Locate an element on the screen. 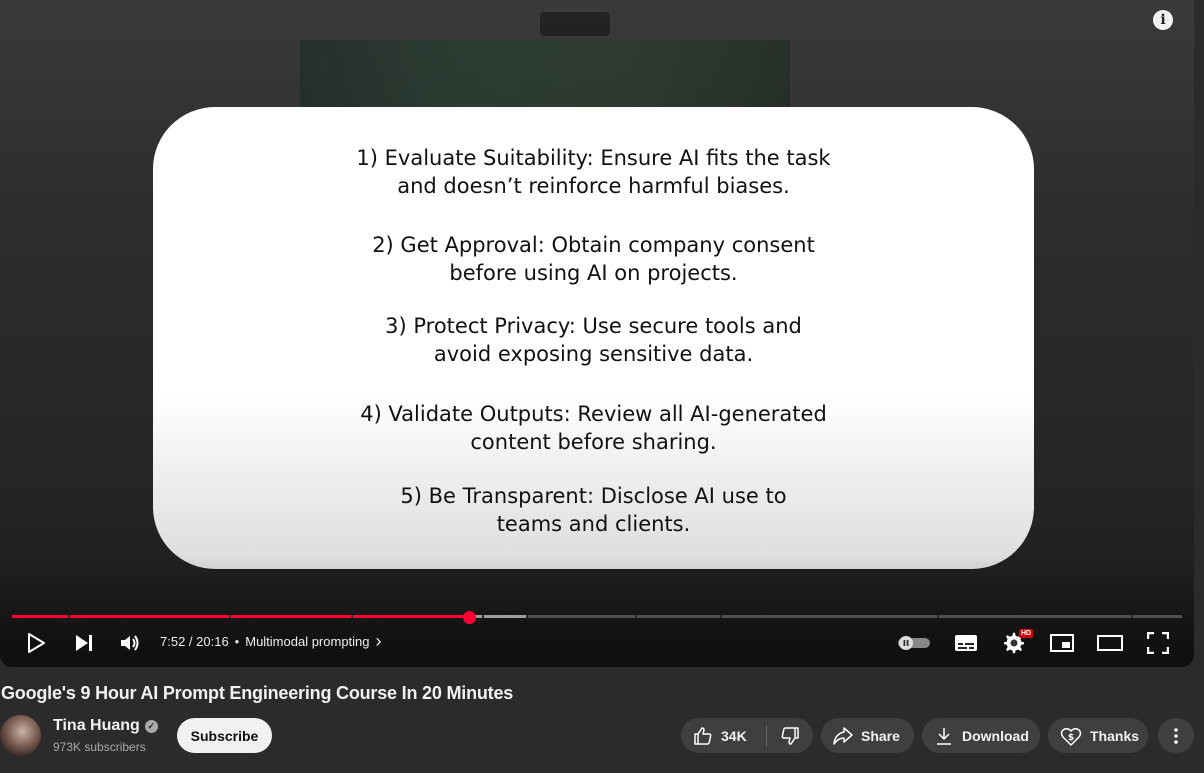 The width and height of the screenshot is (1204, 773). theater-mode-button is located at coordinates (1110, 643).